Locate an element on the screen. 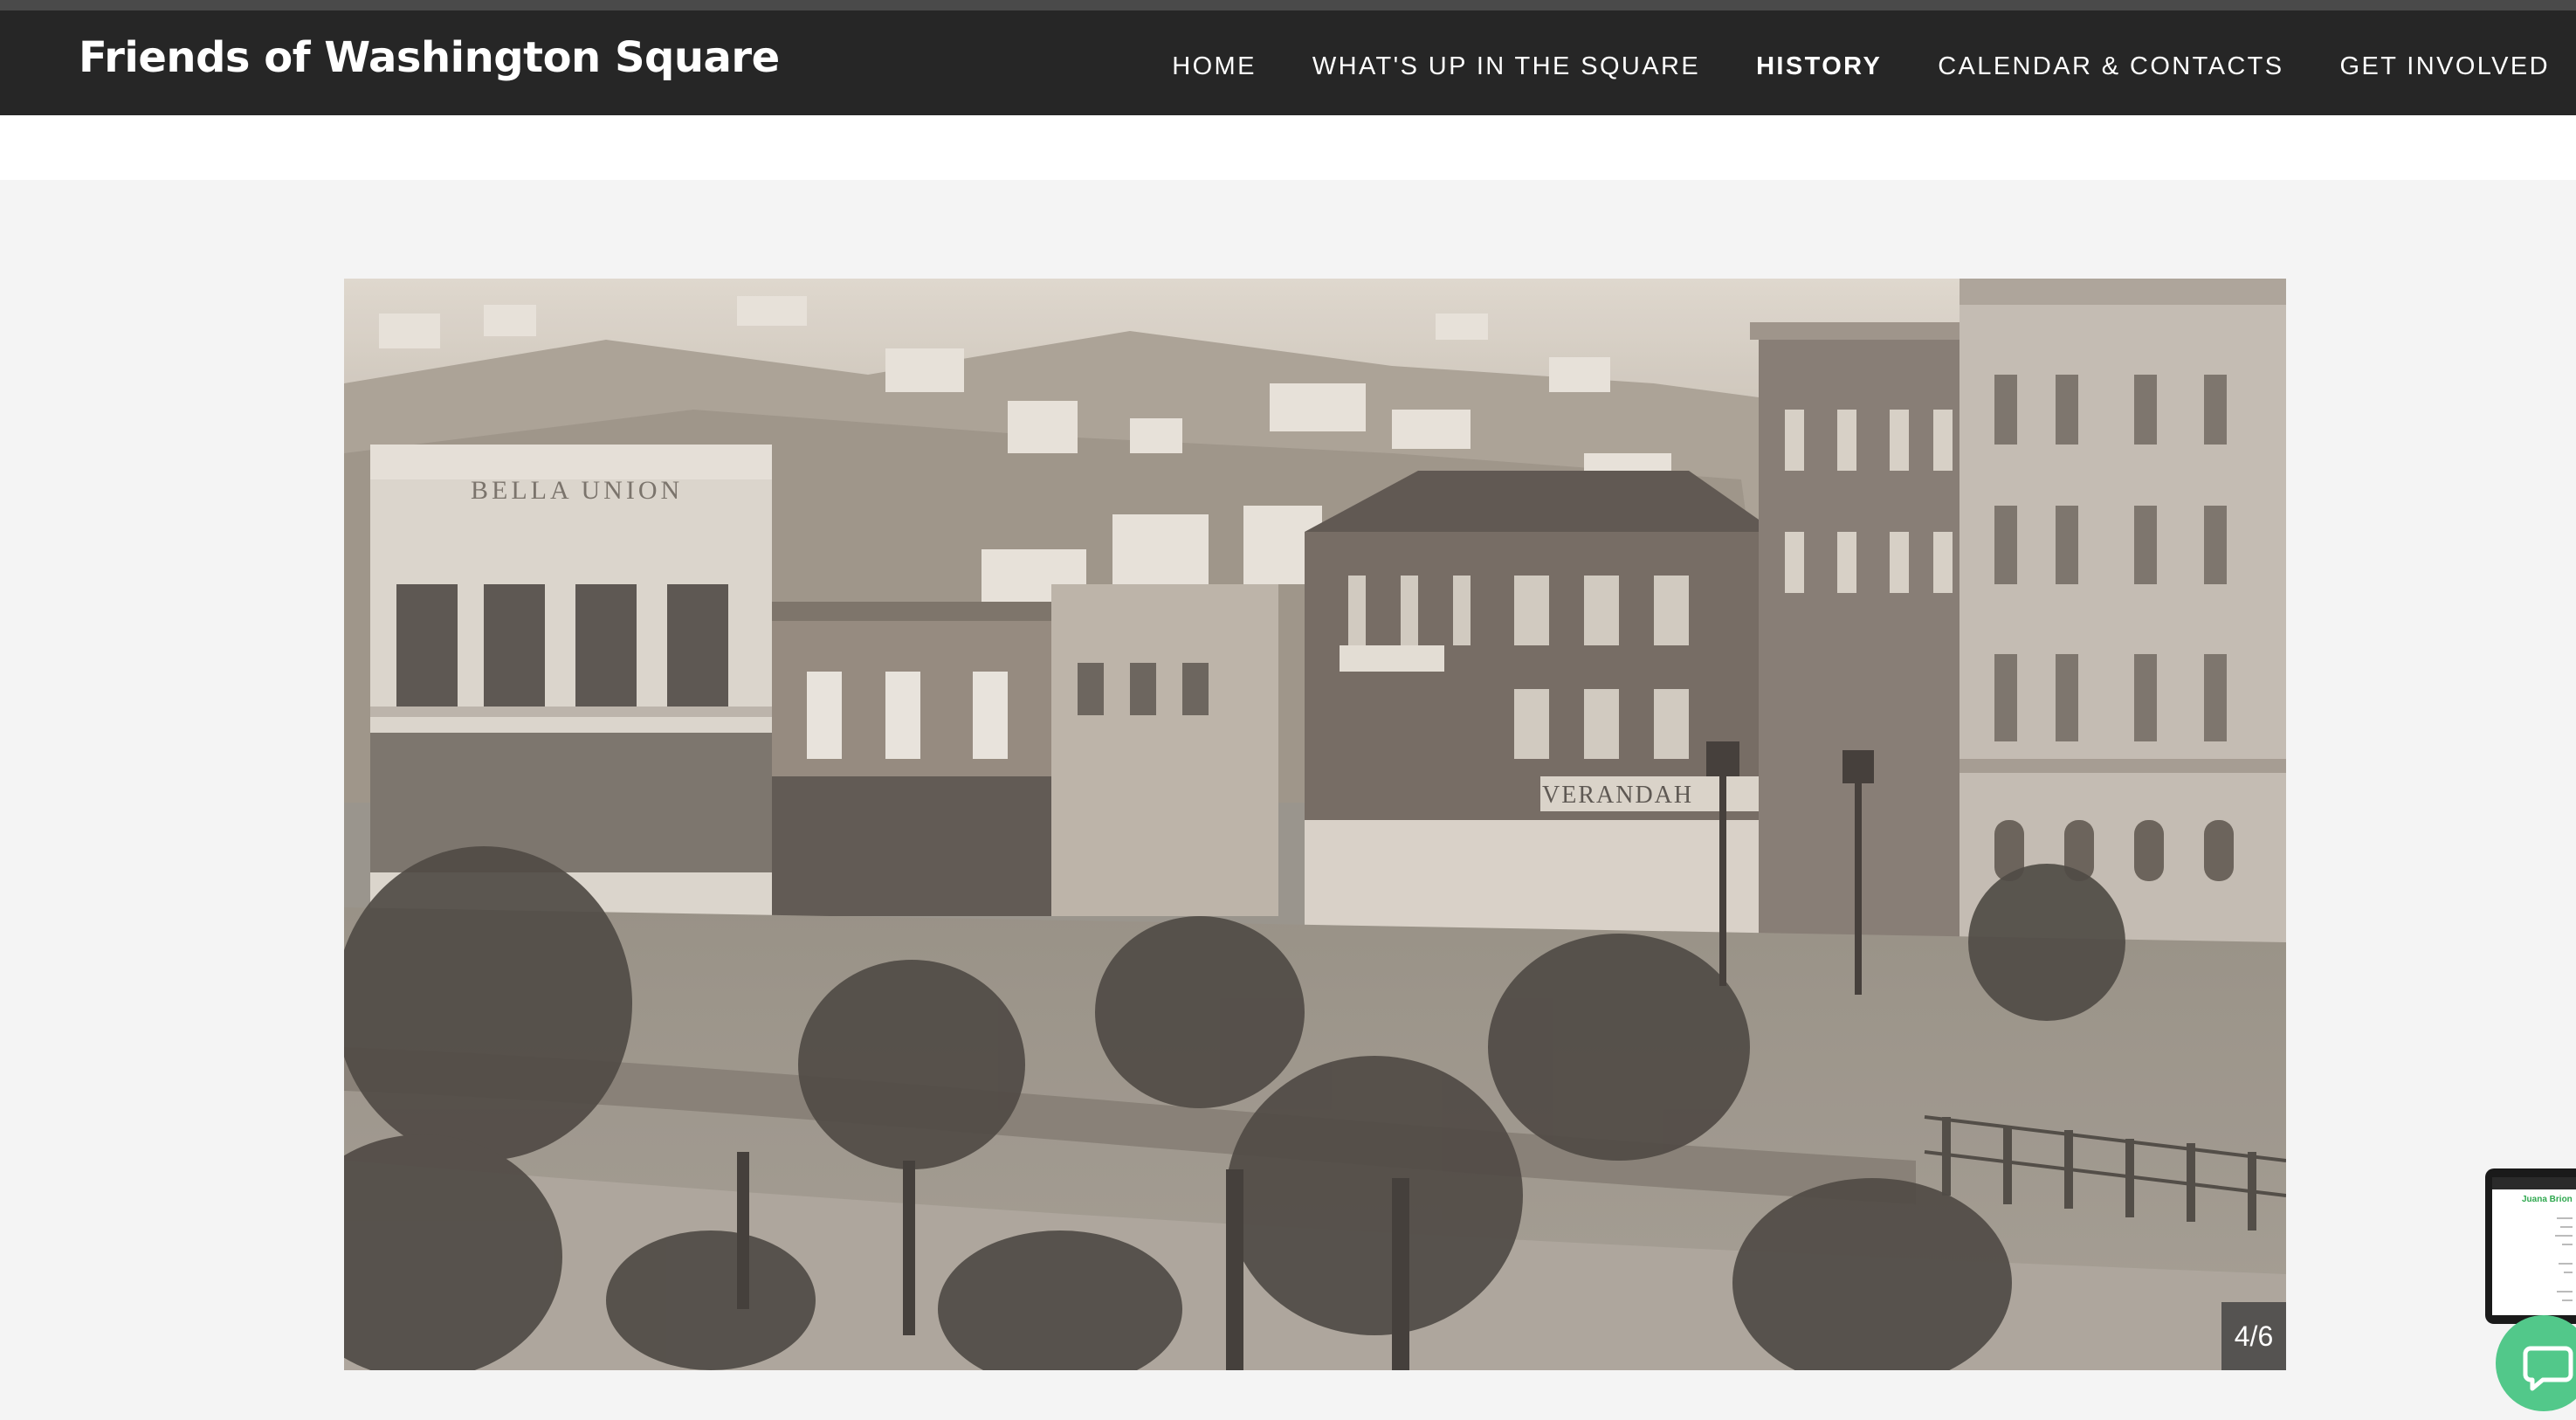 This screenshot has height=1420, width=2576. preview-title: Juana Brion is located at coordinates (2547, 1199).